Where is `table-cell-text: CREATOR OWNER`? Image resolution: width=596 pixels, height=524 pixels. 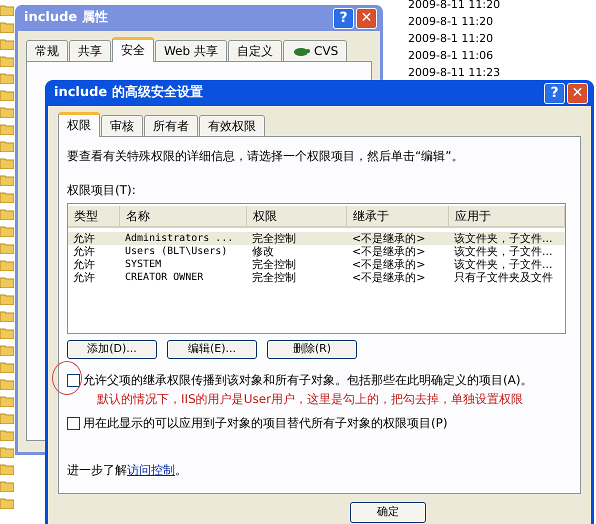 table-cell-text: CREATOR OWNER is located at coordinates (164, 277).